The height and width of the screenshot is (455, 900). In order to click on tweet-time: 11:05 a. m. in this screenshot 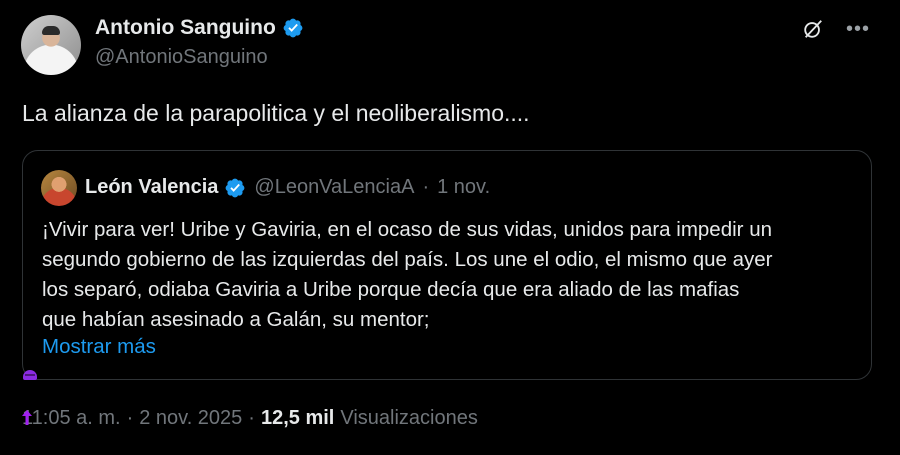, I will do `click(71, 418)`.